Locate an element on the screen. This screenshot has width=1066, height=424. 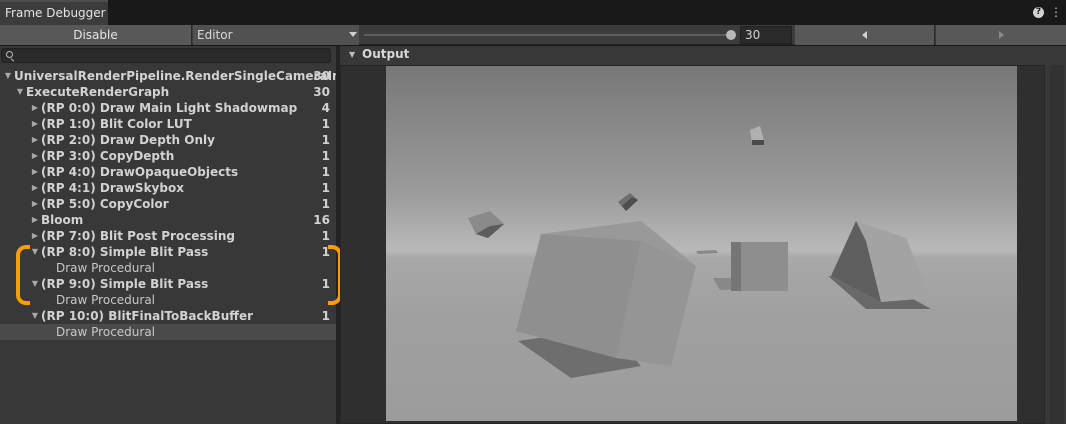
tree-item-count: 4 is located at coordinates (325, 108).